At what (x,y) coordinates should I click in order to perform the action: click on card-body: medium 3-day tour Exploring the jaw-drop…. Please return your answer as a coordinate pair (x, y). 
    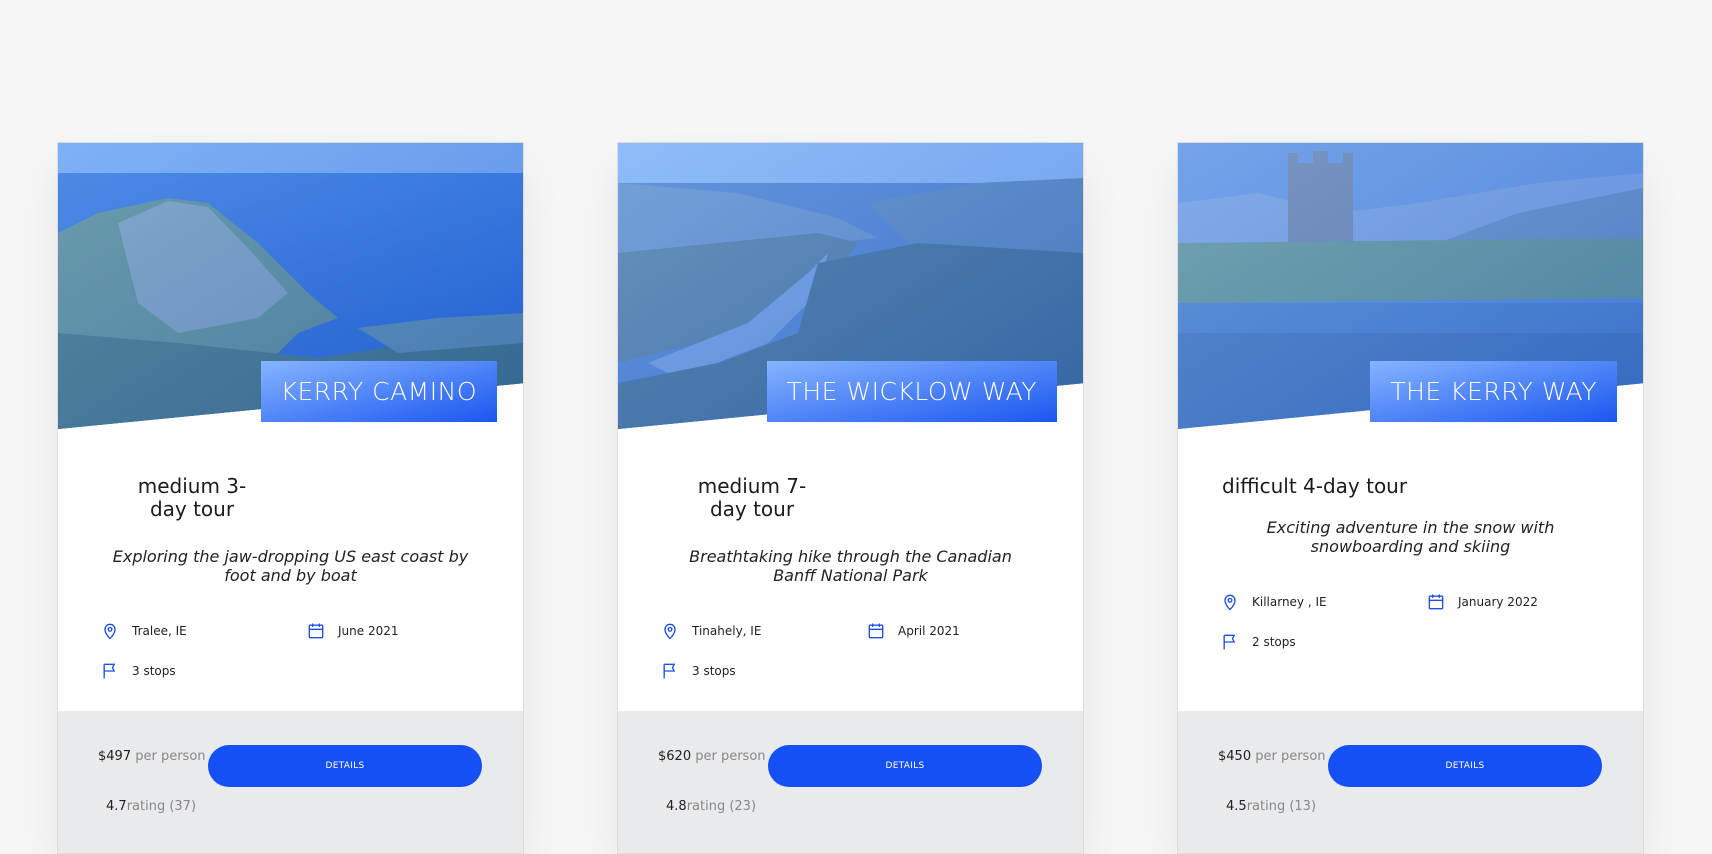
    Looking at the image, I should click on (290, 578).